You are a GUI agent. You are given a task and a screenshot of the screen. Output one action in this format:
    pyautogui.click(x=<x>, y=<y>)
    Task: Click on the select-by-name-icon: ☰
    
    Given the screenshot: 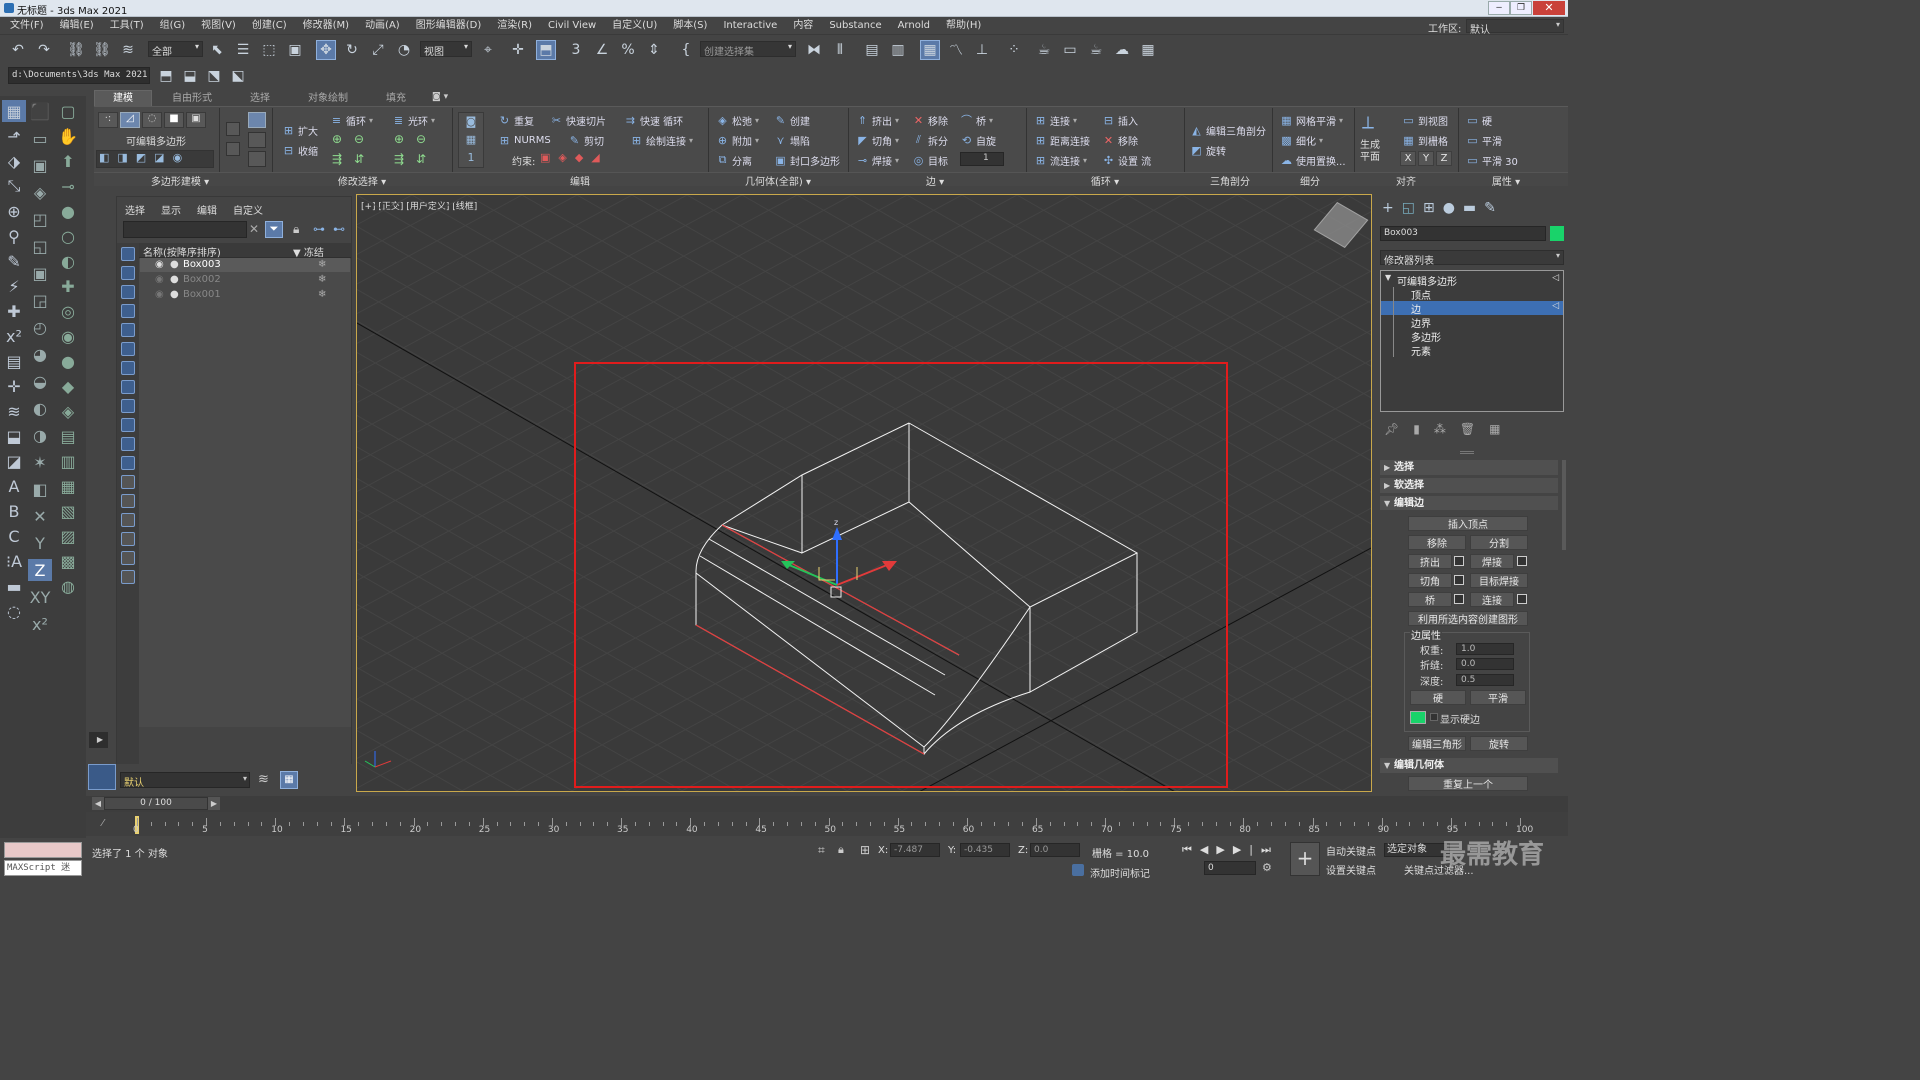 What is the action you would take?
    pyautogui.click(x=243, y=50)
    